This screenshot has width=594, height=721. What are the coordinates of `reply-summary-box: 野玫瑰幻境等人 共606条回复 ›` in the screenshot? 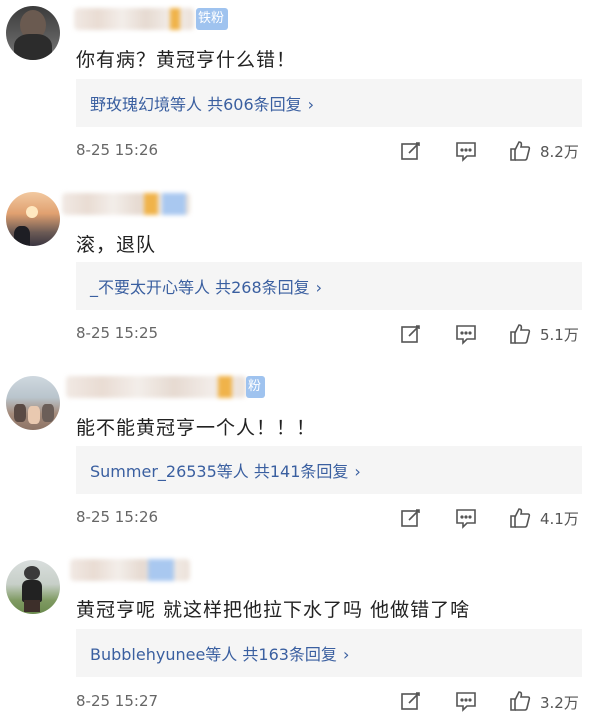 It's located at (329, 103).